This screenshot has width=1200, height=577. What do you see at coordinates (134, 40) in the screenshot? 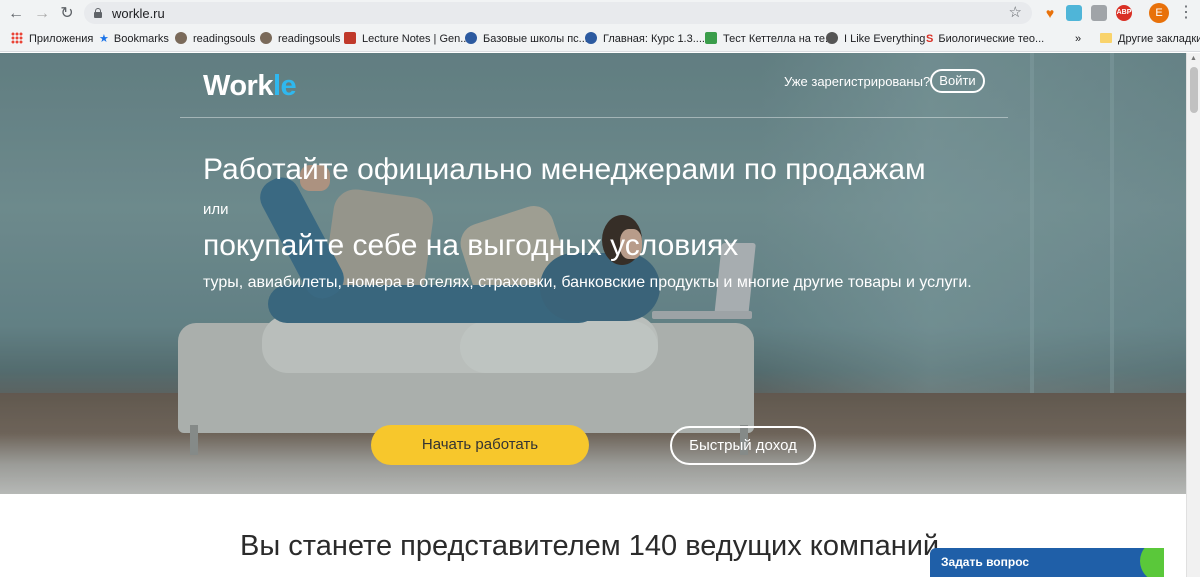
I see `bookmark-bookmarks: ★ Bookmarks` at bounding box center [134, 40].